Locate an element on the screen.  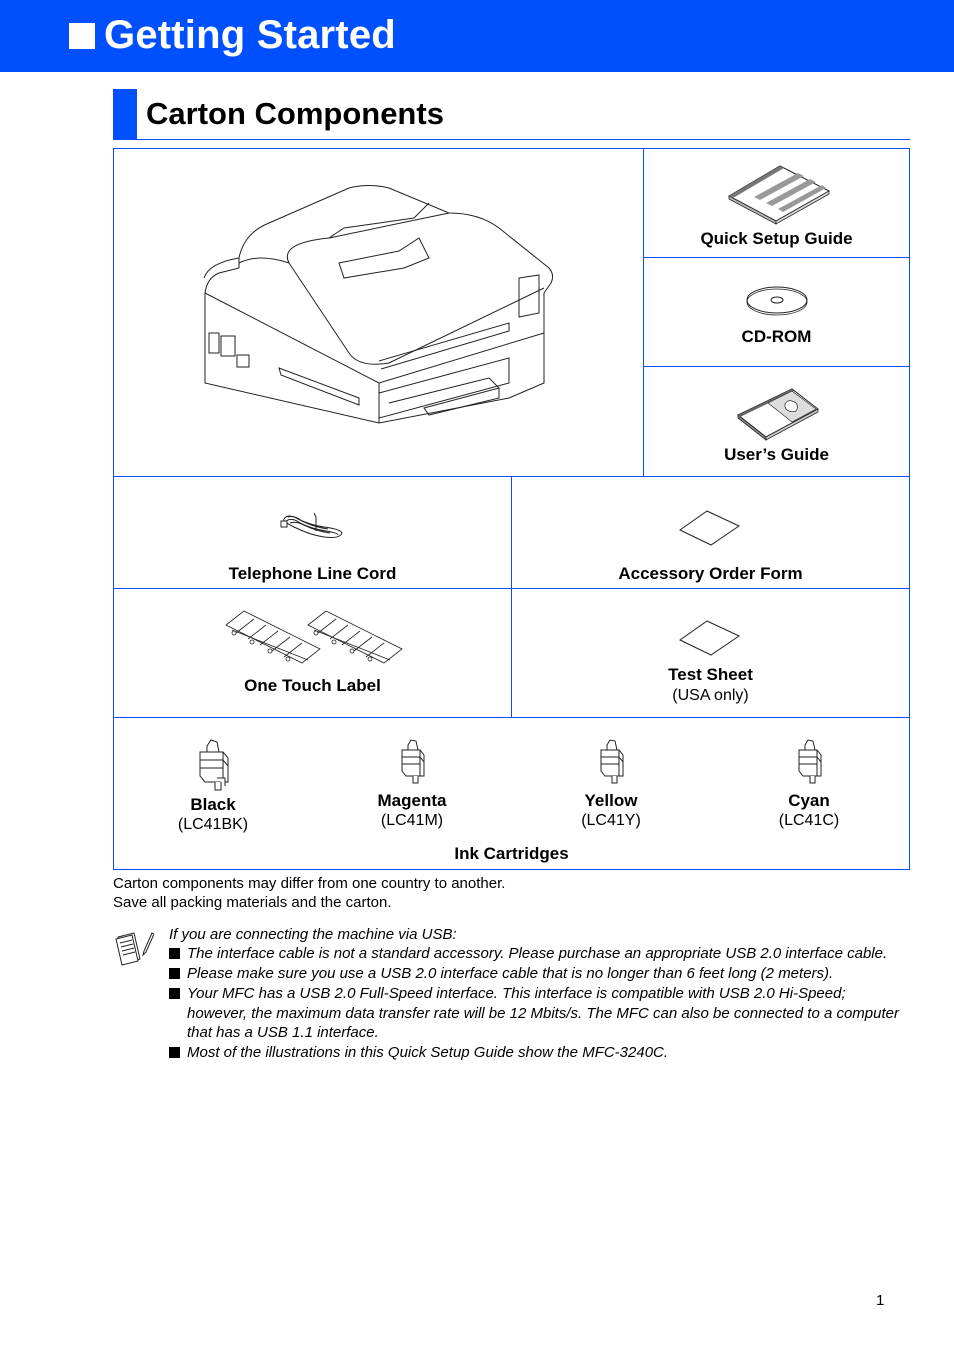
one-touch-label-cell: One Touch Label is located at coordinates (312, 653).